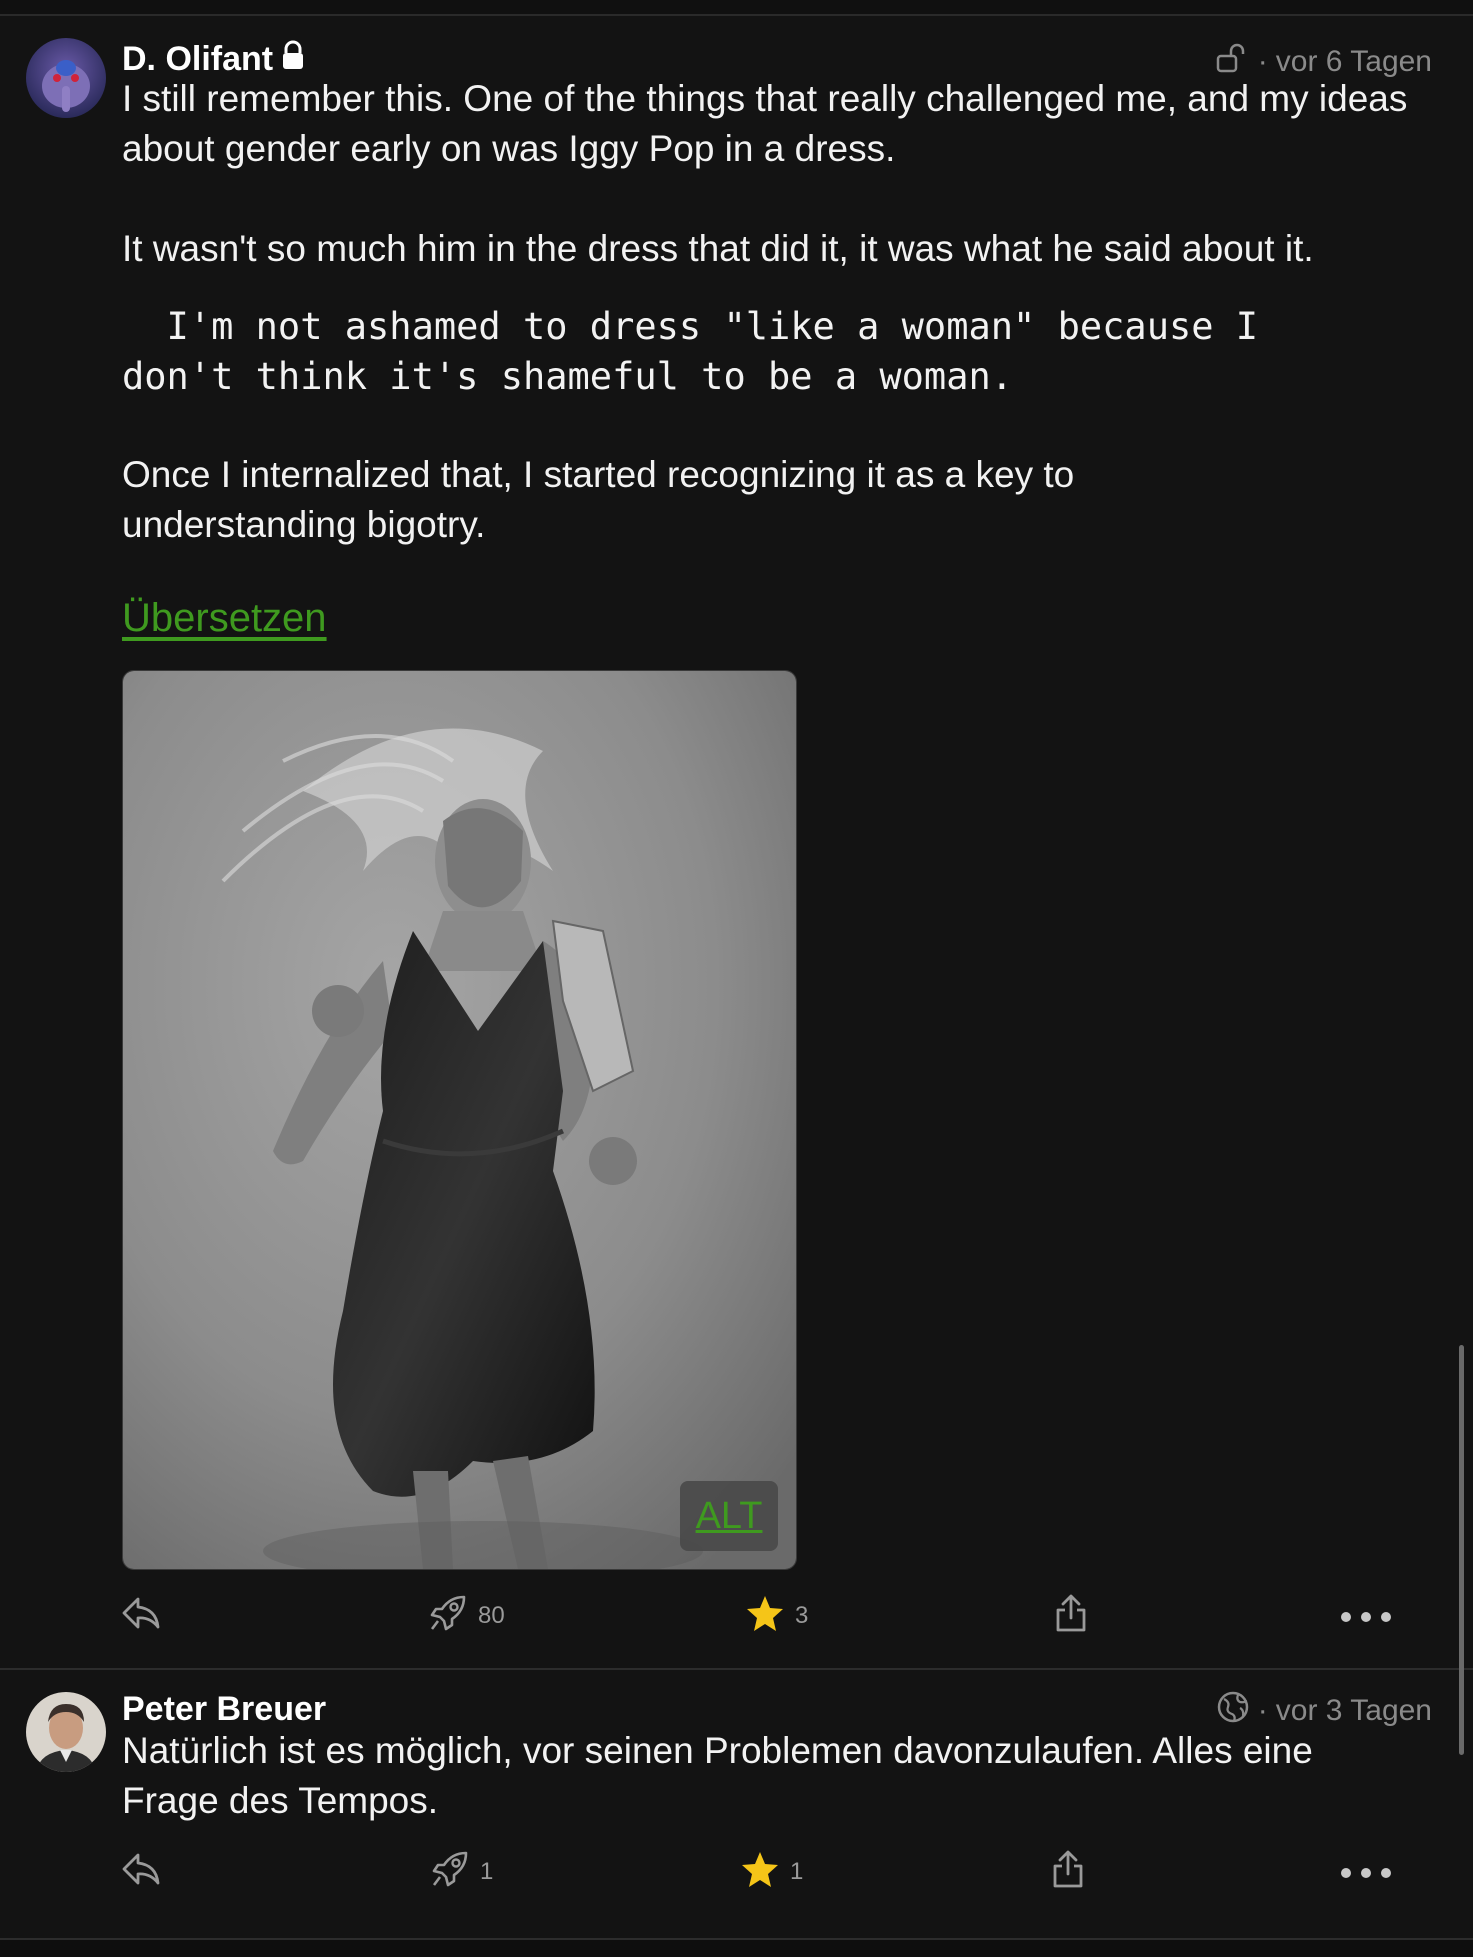  Describe the element at coordinates (487, 1871) in the screenshot. I see `boost-count: 1` at that location.